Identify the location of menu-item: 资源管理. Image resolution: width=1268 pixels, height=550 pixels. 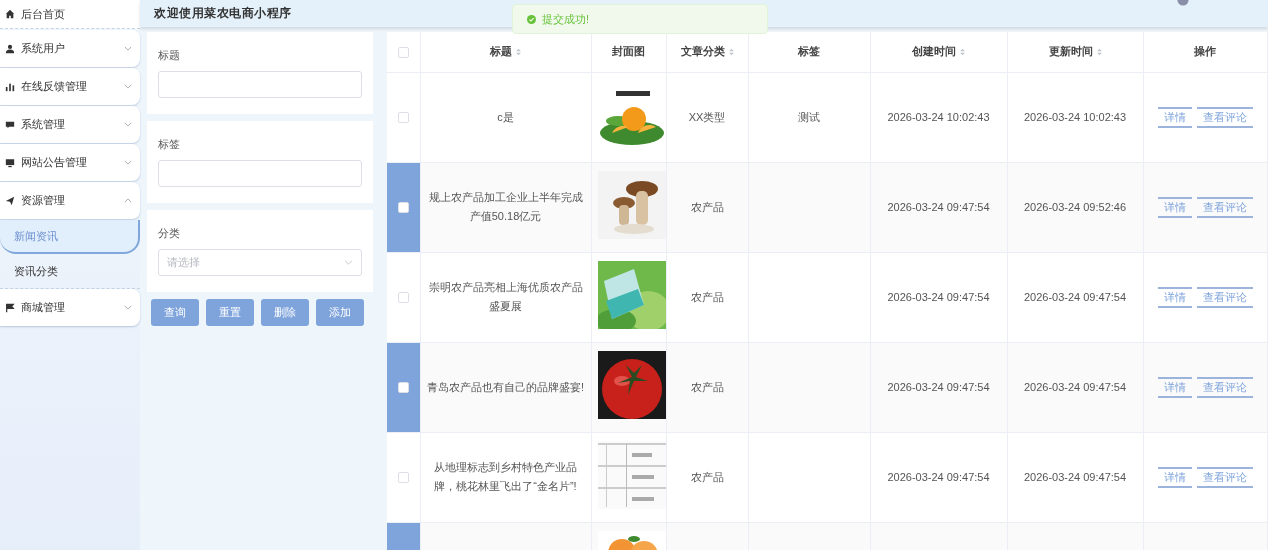
(70, 200).